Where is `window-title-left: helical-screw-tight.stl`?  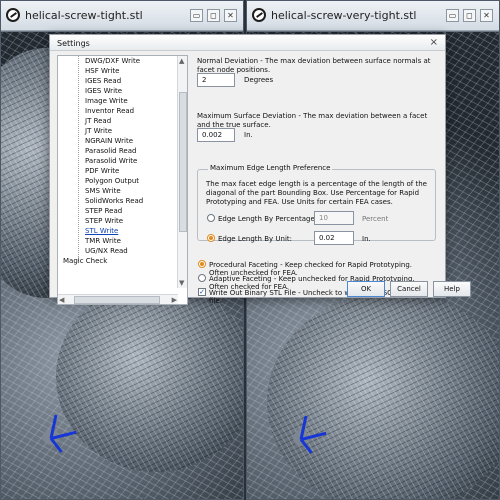
window-title-left: helical-screw-tight.stl is located at coordinates (84, 15).